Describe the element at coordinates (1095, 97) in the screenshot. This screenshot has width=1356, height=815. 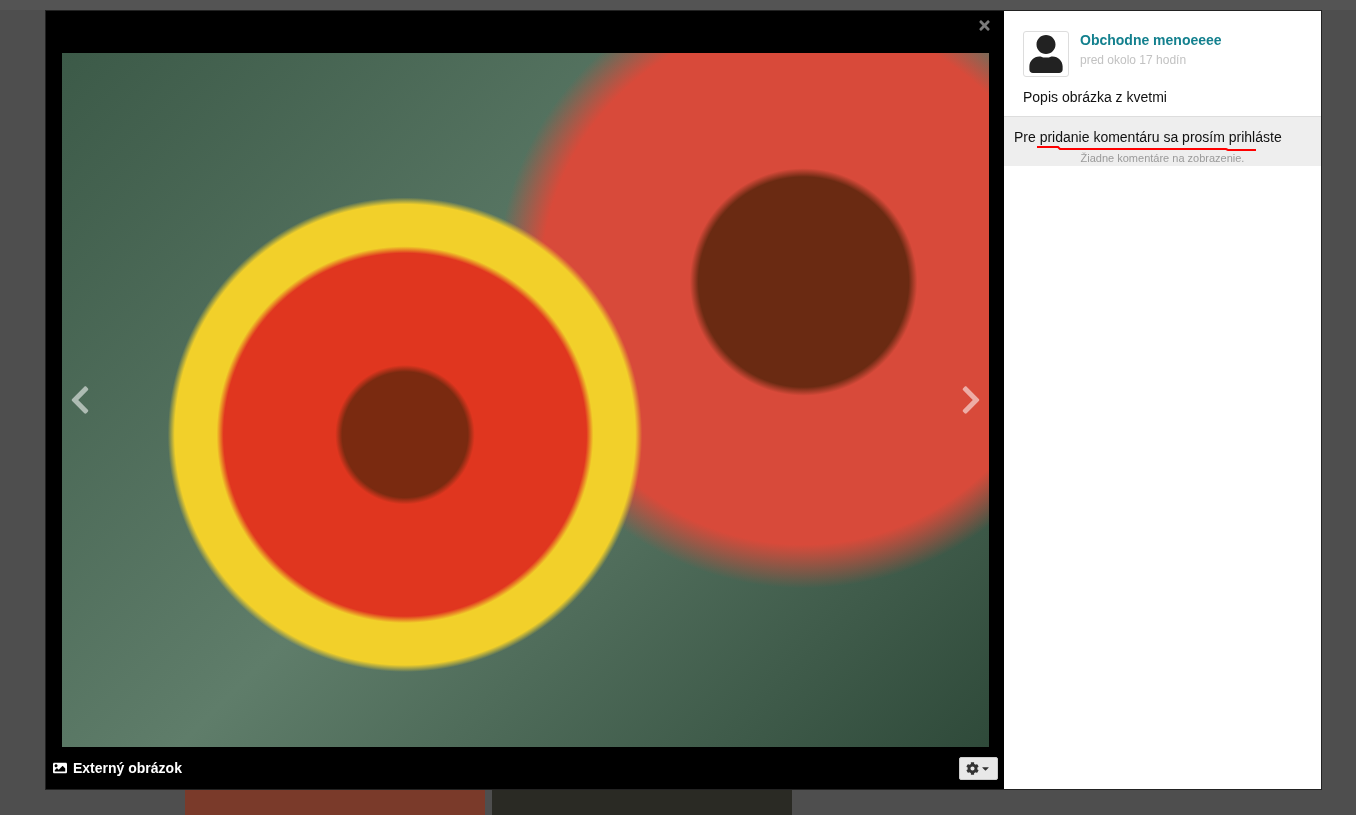
I see `image-description: Popis obrázka z kvetmi` at that location.